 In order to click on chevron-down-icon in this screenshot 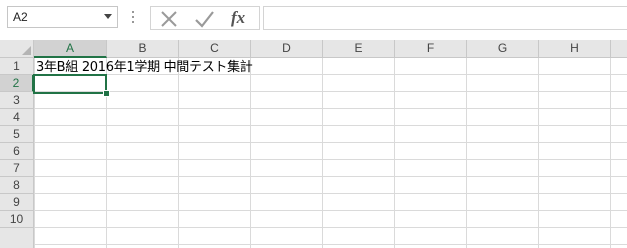, I will do `click(108, 16)`.